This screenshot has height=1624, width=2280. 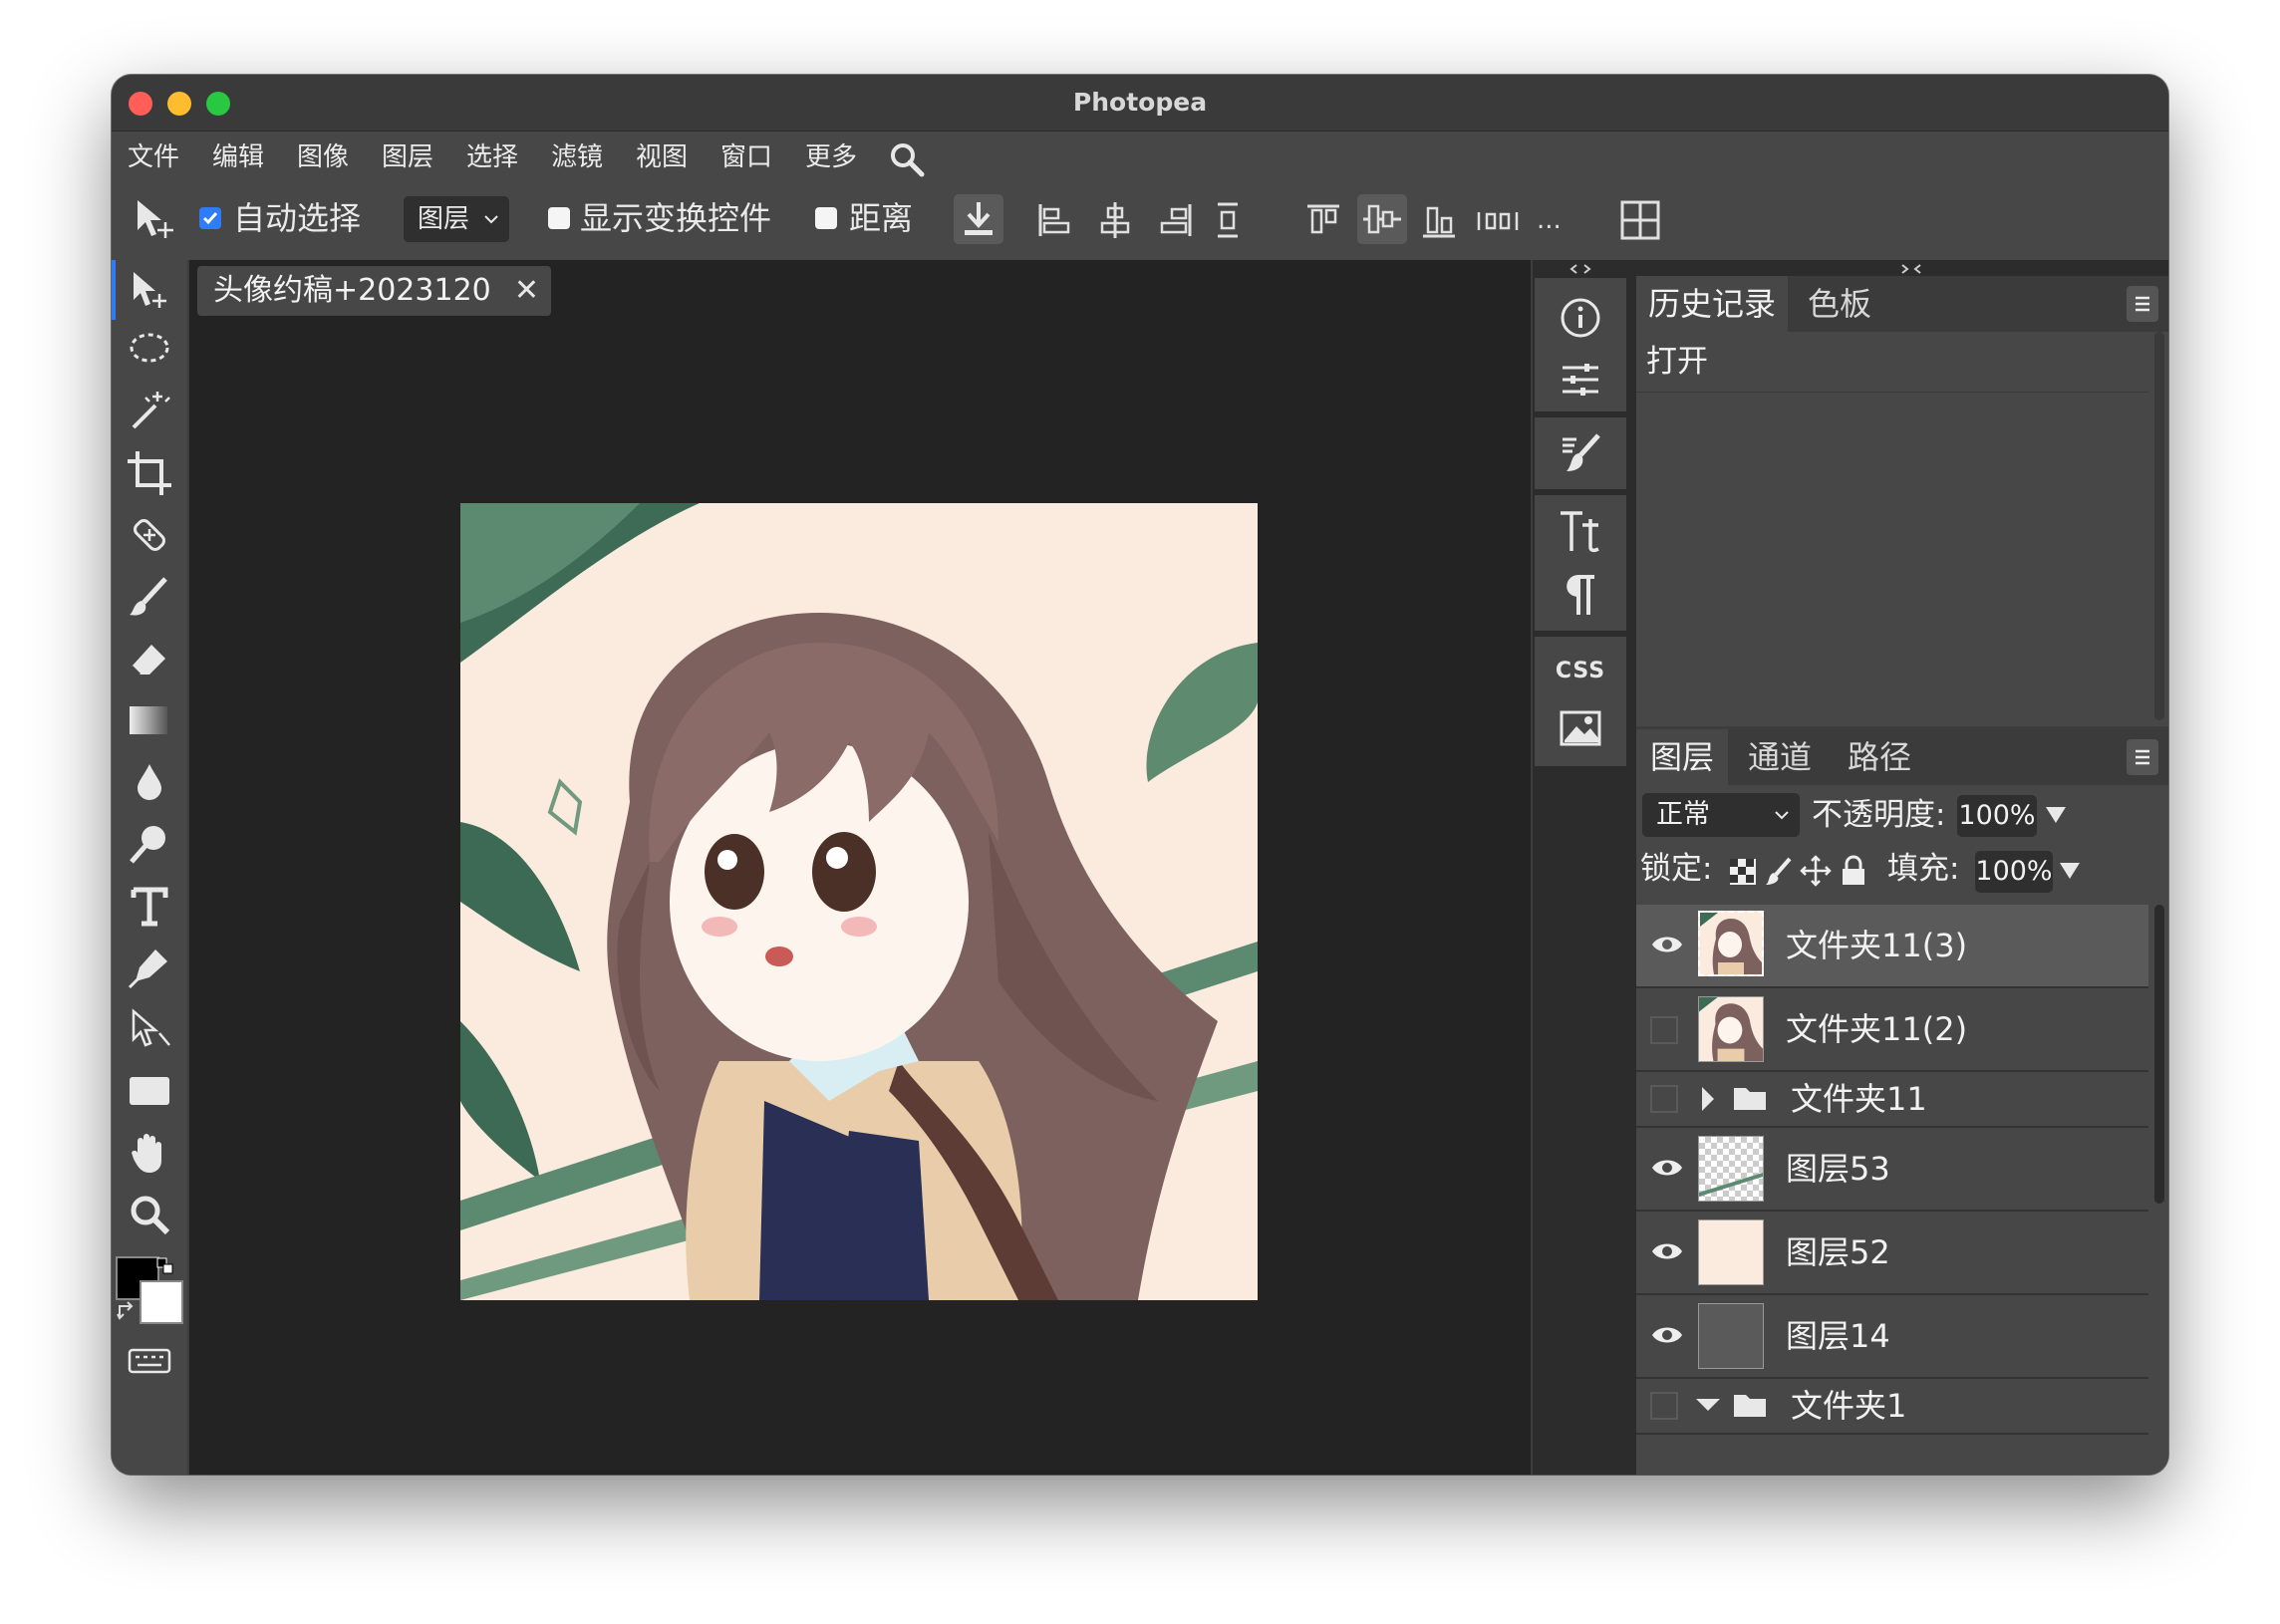 What do you see at coordinates (1743, 872) in the screenshot?
I see `lock-transparency-icon` at bounding box center [1743, 872].